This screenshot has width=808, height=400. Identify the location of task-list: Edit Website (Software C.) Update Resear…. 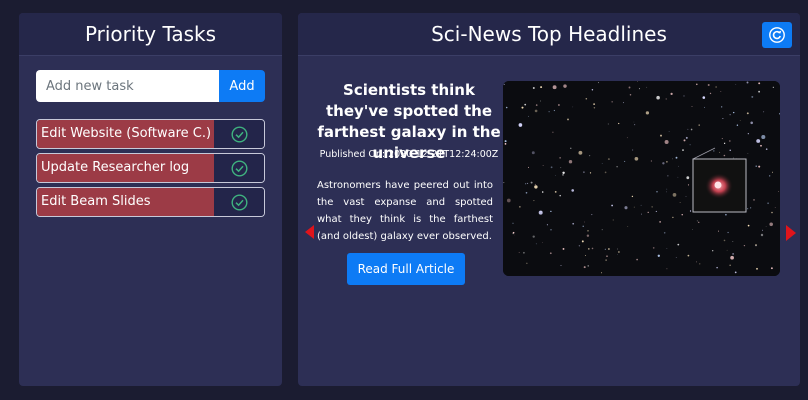
(150, 170).